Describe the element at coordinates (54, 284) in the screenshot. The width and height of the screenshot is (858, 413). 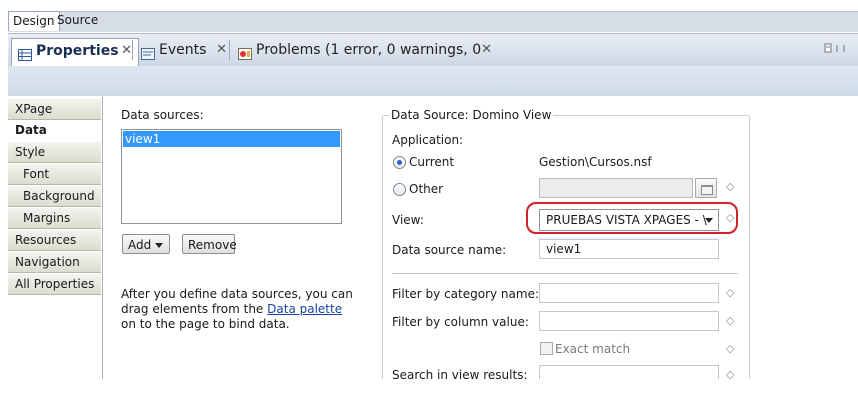
I see `nav-item-all-properties: All Properties` at that location.